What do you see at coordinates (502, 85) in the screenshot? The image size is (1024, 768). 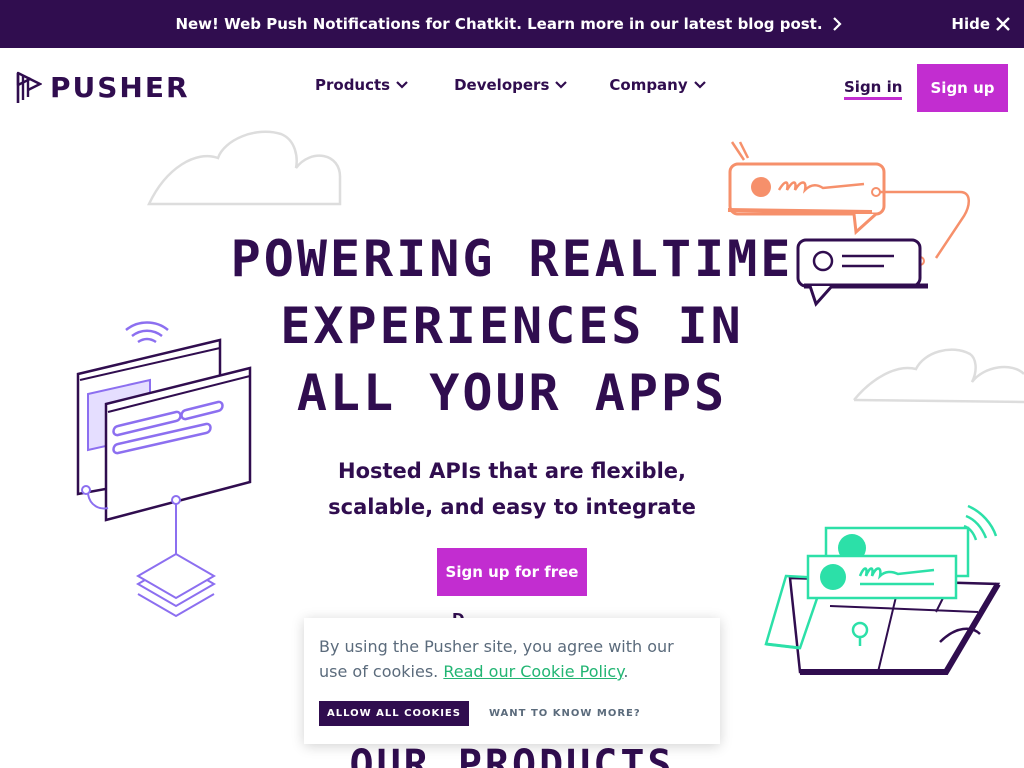 I see `nav-developers-label: Developers` at bounding box center [502, 85].